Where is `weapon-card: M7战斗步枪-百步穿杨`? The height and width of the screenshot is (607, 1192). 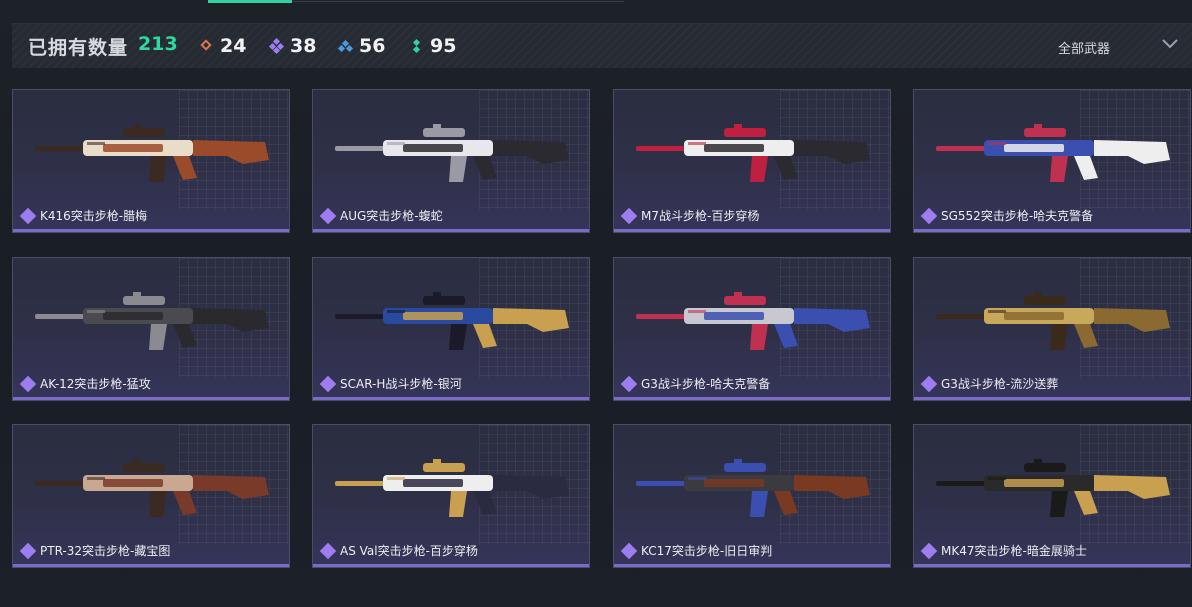 weapon-card: M7战斗步枪-百步穿杨 is located at coordinates (752, 161).